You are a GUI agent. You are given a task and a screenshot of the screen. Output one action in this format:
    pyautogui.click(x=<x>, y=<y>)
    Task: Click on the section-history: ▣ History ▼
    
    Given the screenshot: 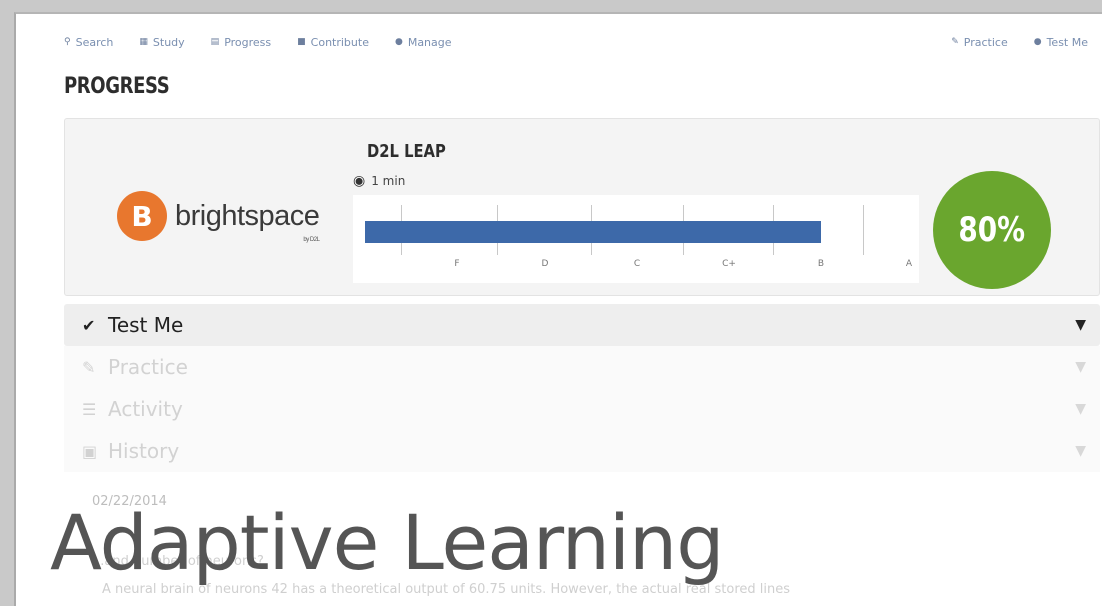 What is the action you would take?
    pyautogui.click(x=582, y=451)
    